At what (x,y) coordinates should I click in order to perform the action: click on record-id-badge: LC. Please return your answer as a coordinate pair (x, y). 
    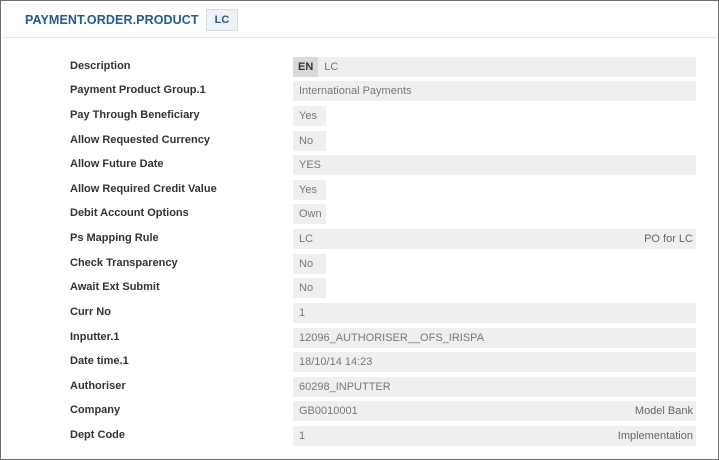
    Looking at the image, I should click on (222, 19).